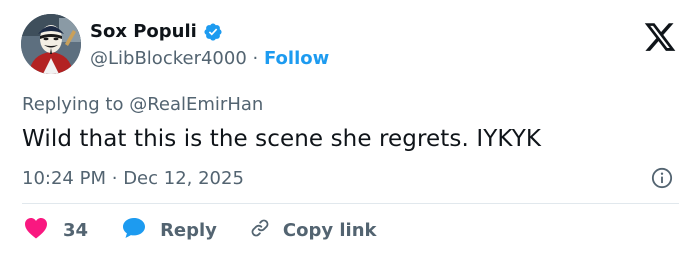 The image size is (700, 256). What do you see at coordinates (662, 178) in the screenshot?
I see `info-icon` at bounding box center [662, 178].